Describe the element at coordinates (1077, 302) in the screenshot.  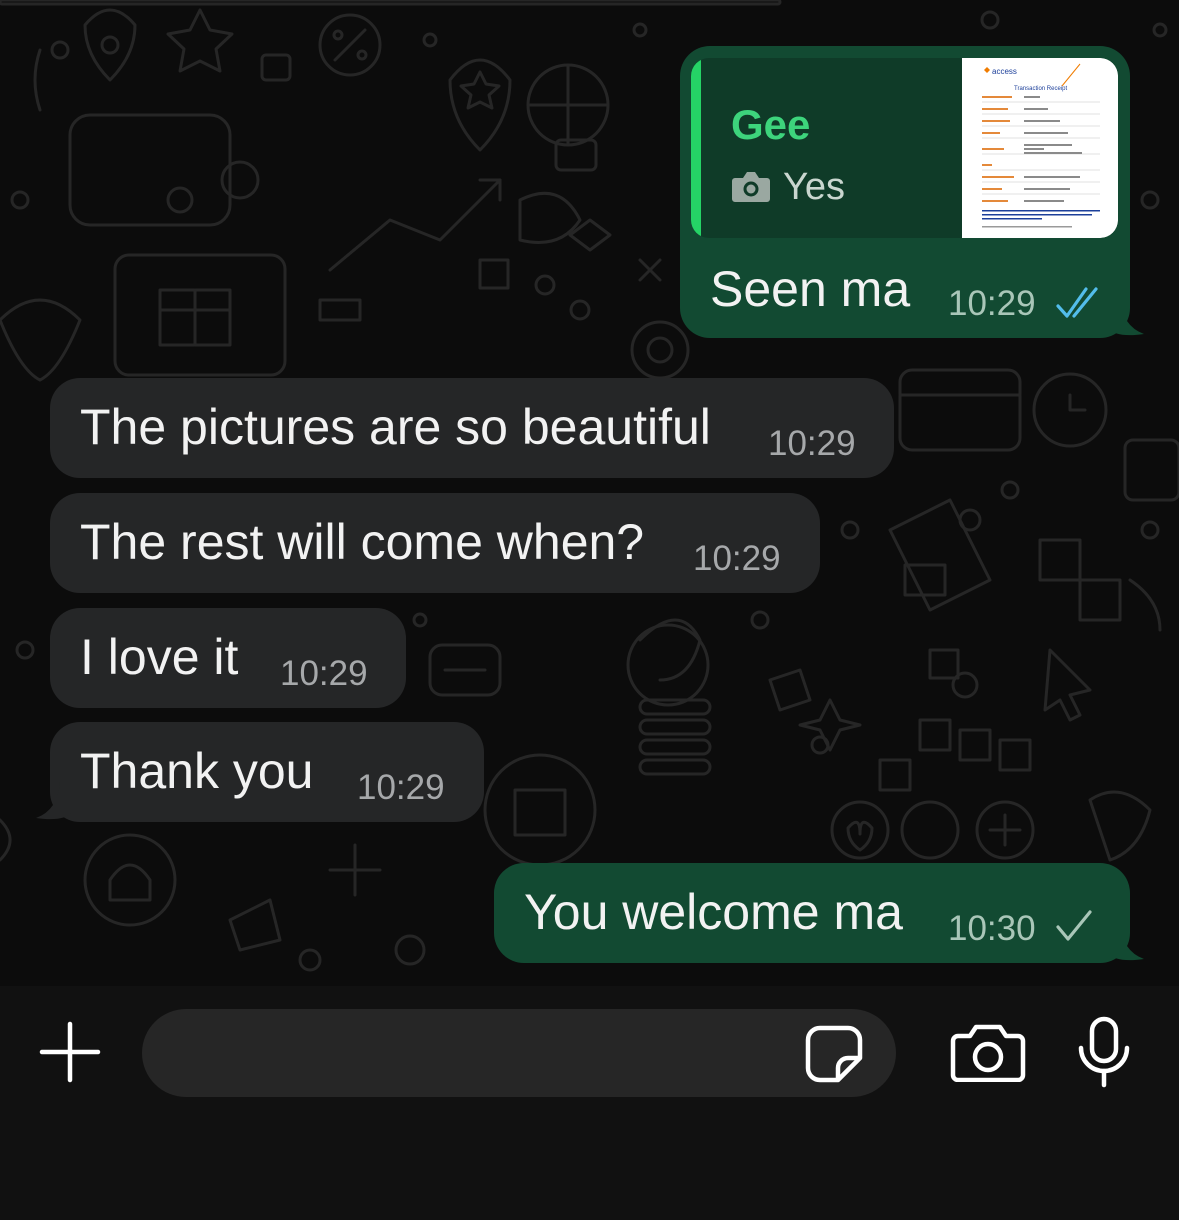
I see `double-check-icon` at that location.